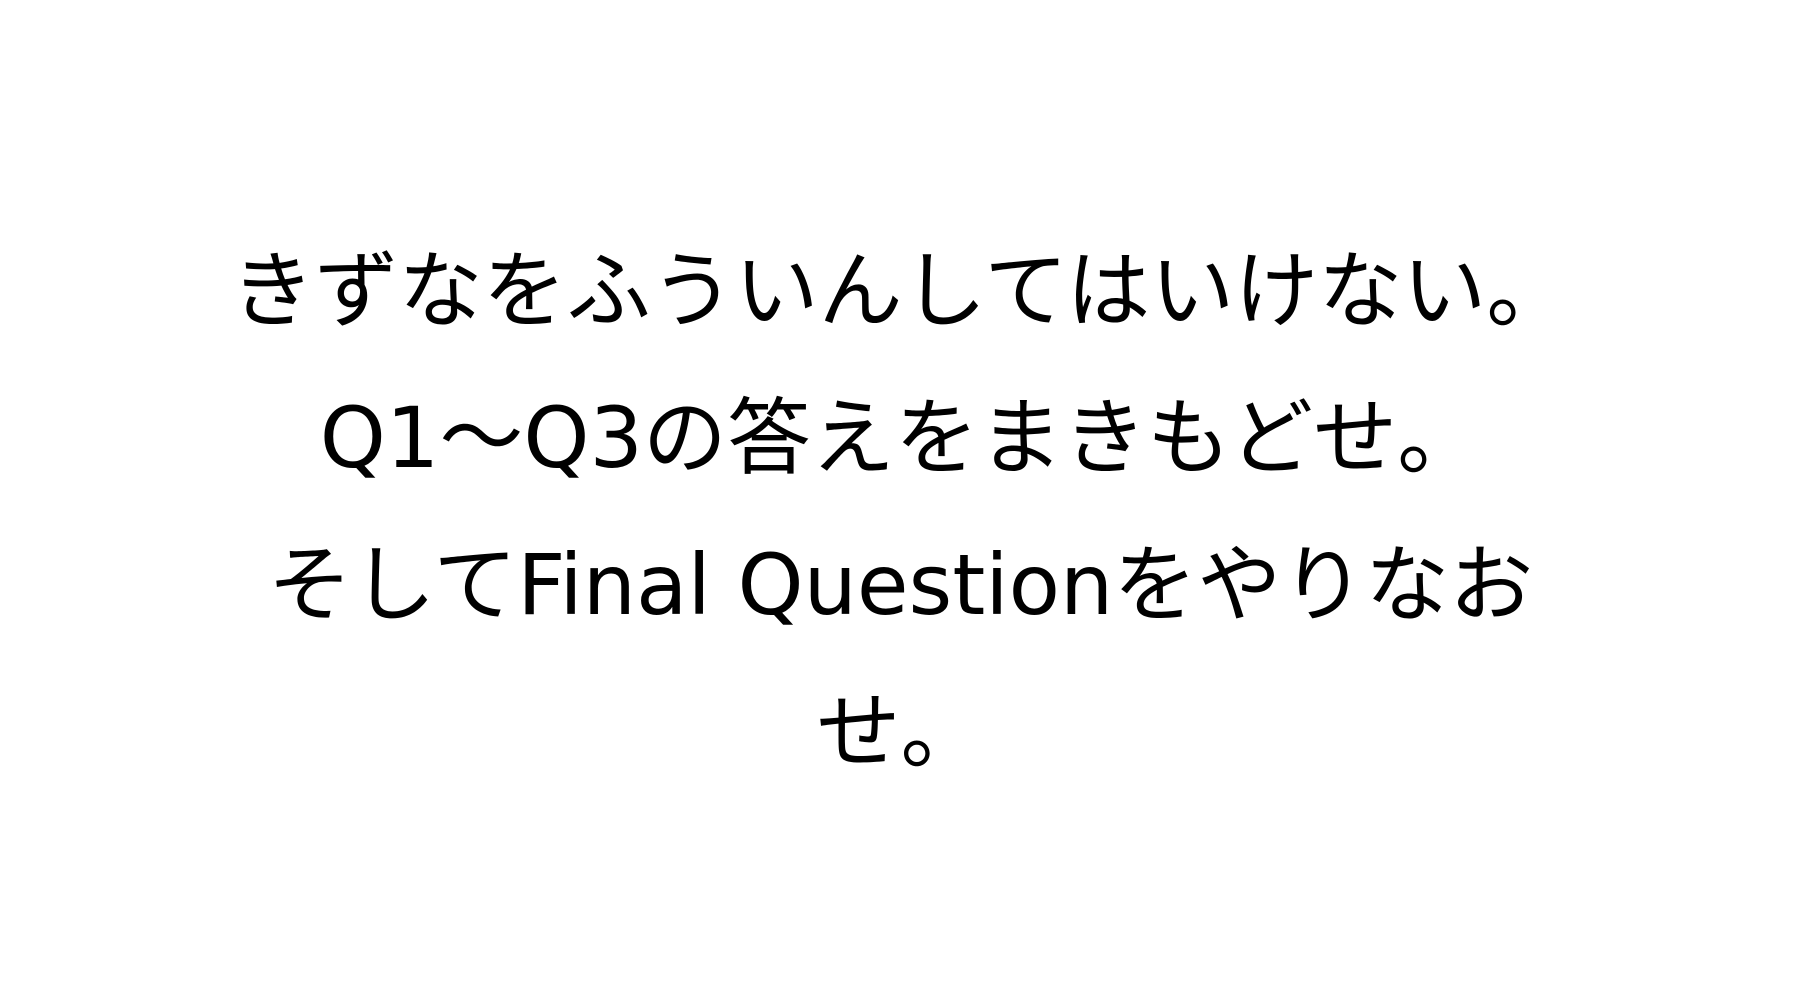  I want to click on message-line-2: Q1〜Q3の答えをまきもどせ。, so click(900, 438).